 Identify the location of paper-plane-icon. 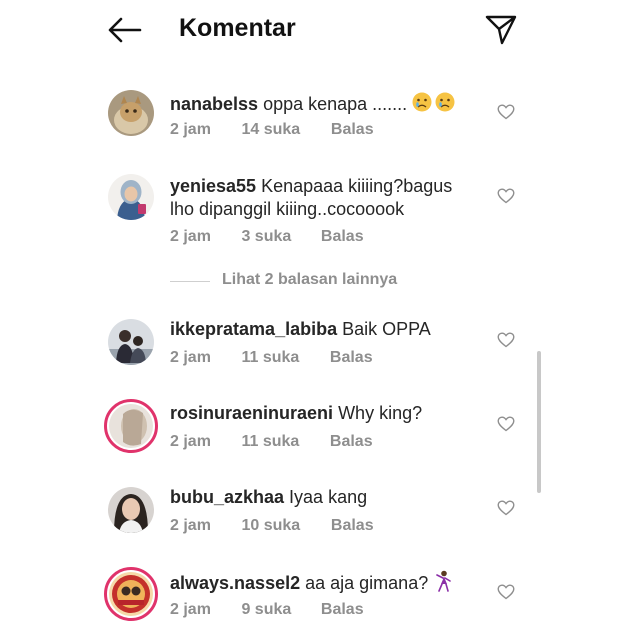
(501, 30).